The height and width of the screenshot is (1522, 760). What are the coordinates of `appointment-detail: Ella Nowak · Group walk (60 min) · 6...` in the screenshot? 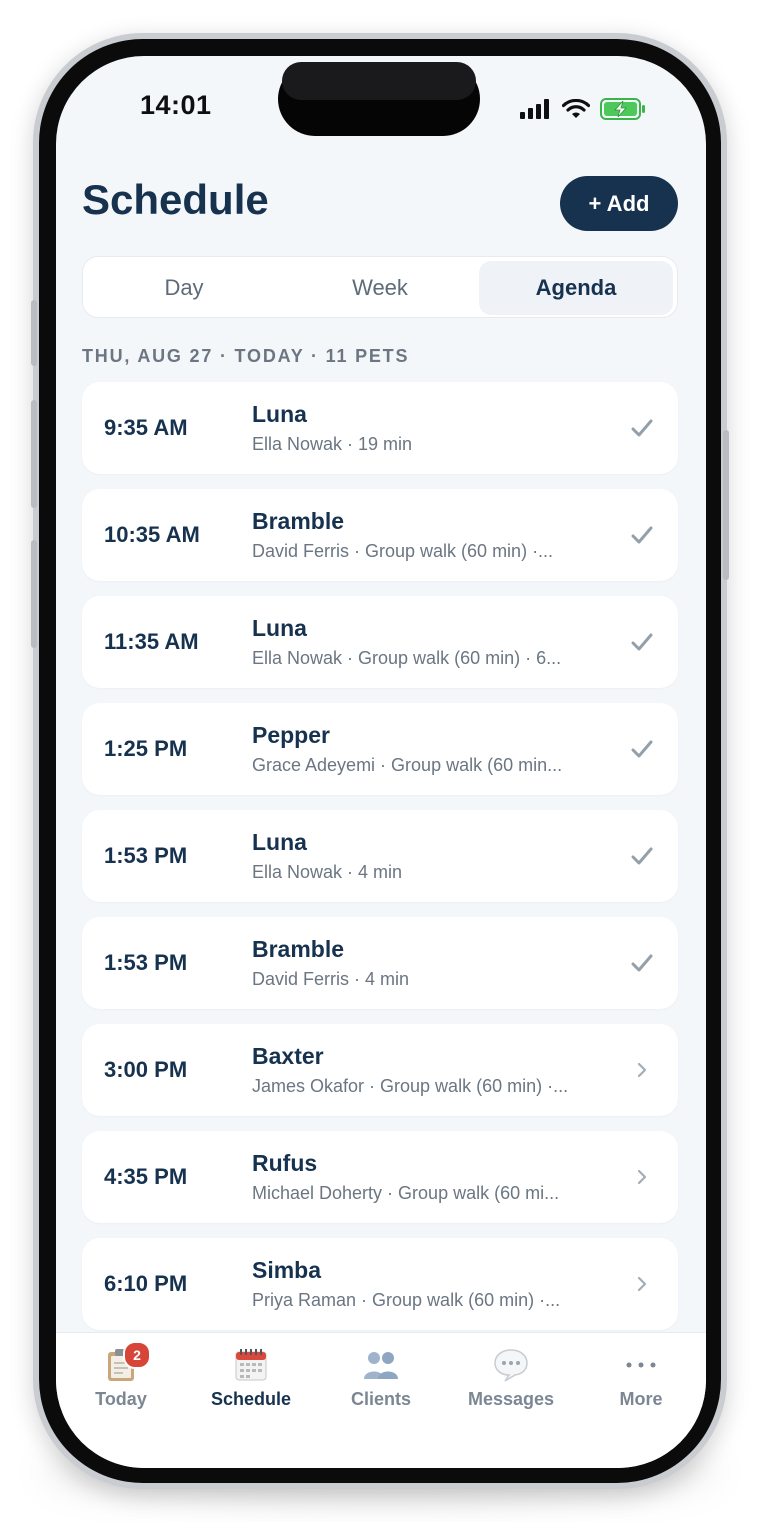 It's located at (407, 658).